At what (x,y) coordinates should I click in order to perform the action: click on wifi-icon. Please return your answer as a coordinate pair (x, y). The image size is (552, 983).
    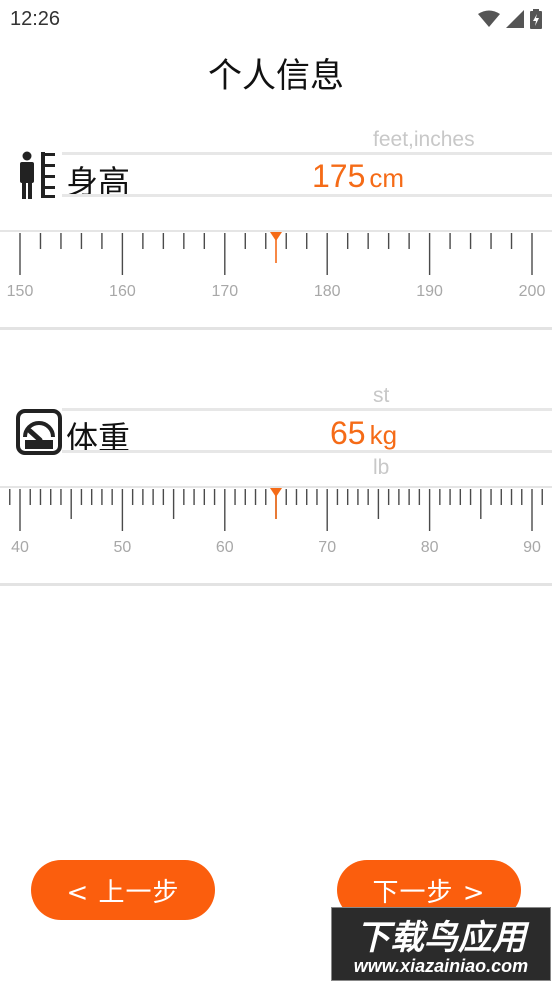
    Looking at the image, I should click on (489, 18).